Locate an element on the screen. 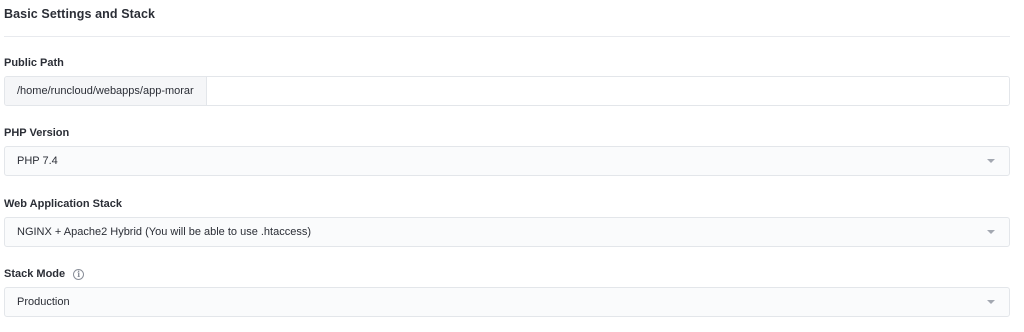 This screenshot has height=332, width=1024. public-path-label: Public Path is located at coordinates (34, 63).